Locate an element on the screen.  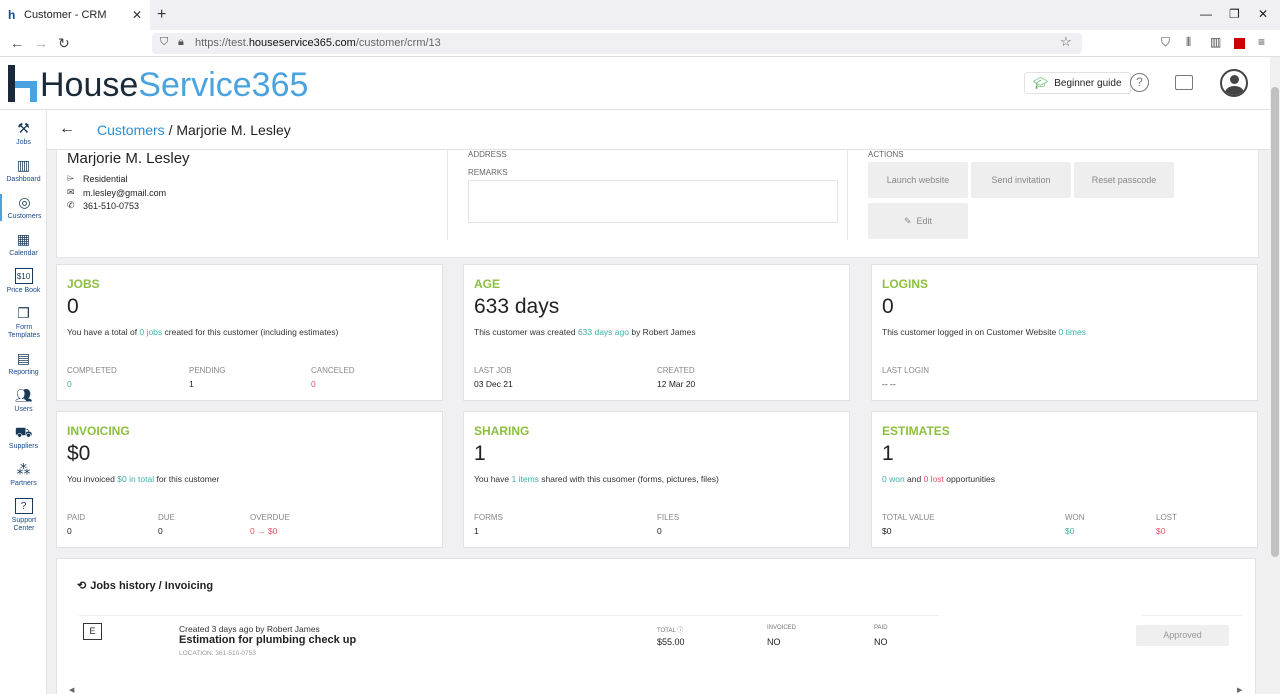
minimize-icon: — is located at coordinates (1206, 14).